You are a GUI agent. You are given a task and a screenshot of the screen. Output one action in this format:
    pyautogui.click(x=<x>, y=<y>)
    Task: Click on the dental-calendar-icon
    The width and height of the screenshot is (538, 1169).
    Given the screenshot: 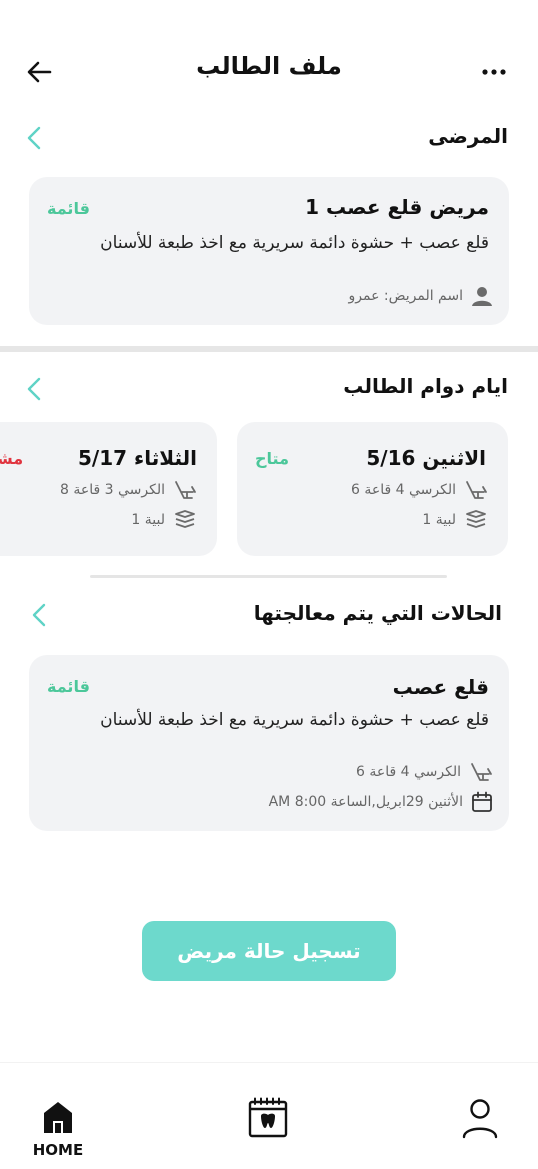 What is the action you would take?
    pyautogui.click(x=268, y=1117)
    